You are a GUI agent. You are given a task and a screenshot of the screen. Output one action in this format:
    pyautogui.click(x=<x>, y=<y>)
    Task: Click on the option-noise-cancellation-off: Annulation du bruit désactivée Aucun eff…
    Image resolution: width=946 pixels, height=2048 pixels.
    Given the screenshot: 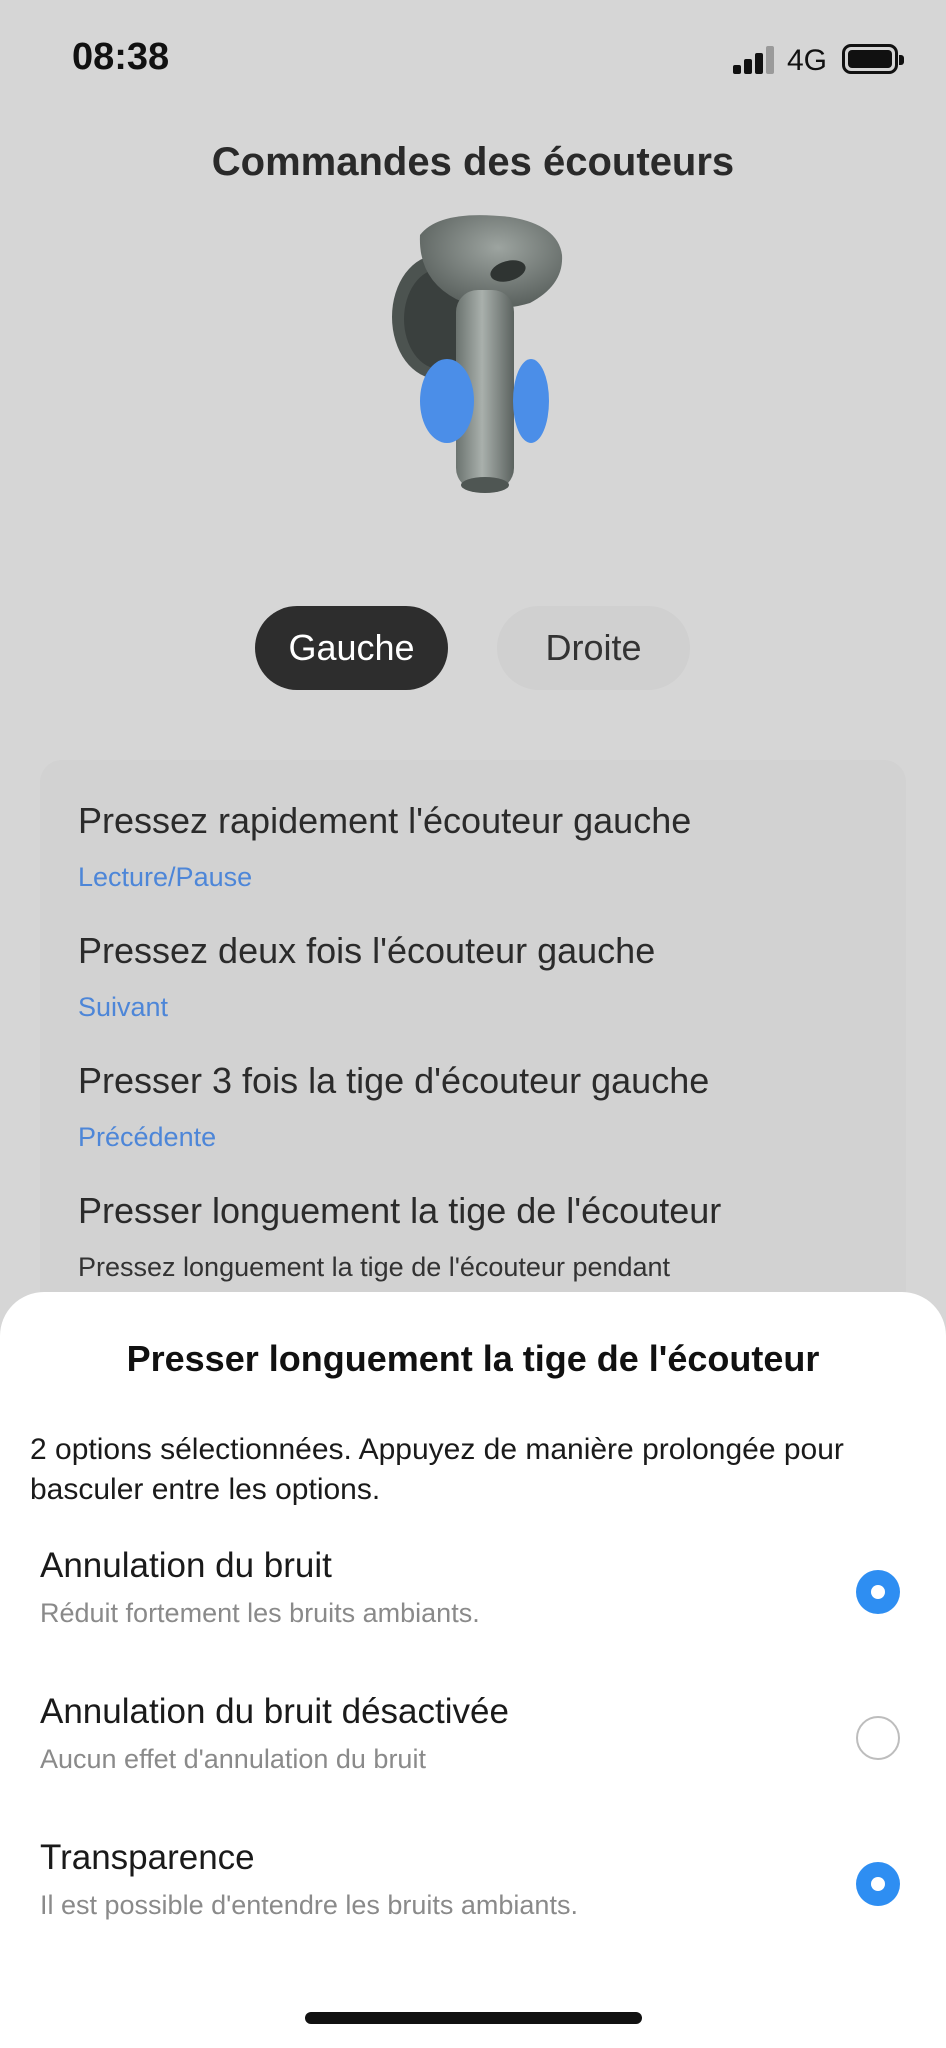 What is the action you would take?
    pyautogui.click(x=473, y=1747)
    